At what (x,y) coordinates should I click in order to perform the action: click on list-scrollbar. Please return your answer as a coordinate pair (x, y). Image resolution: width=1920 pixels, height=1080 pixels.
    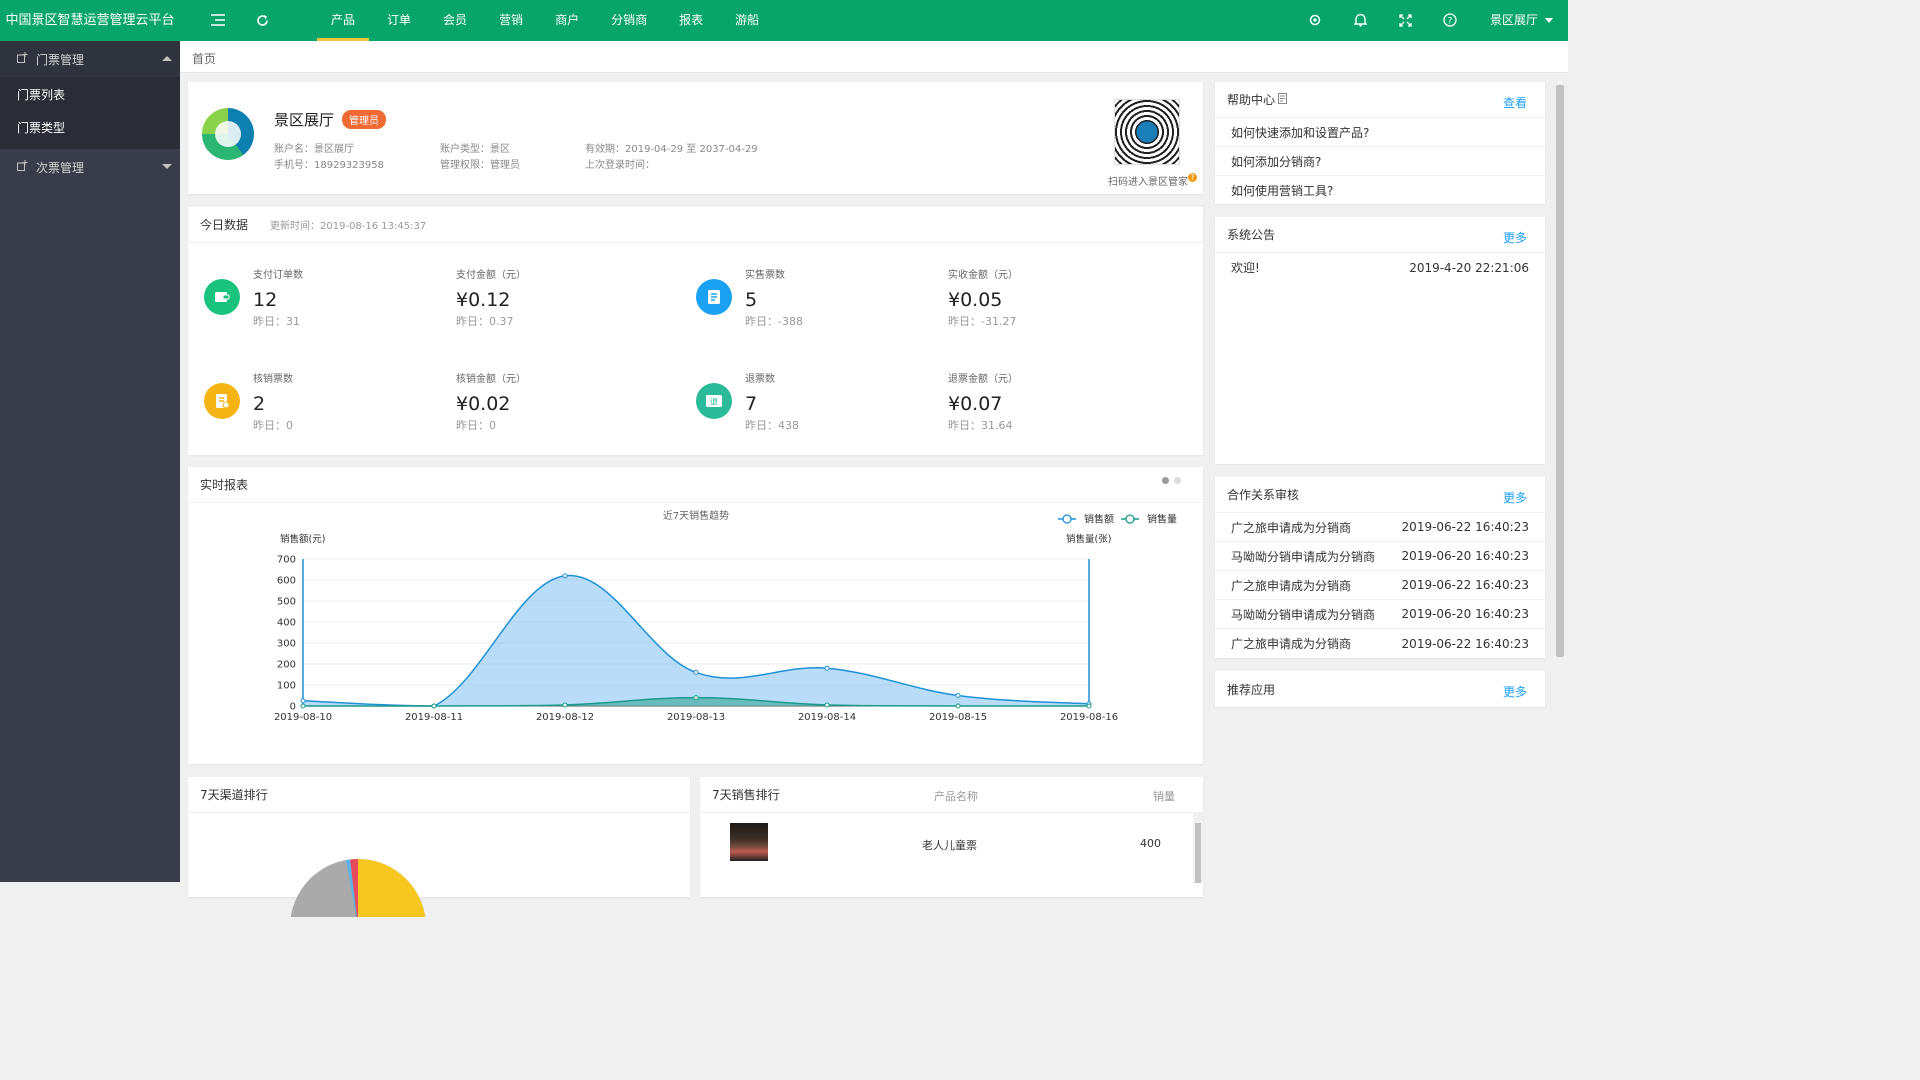
    Looking at the image, I should click on (1198, 848).